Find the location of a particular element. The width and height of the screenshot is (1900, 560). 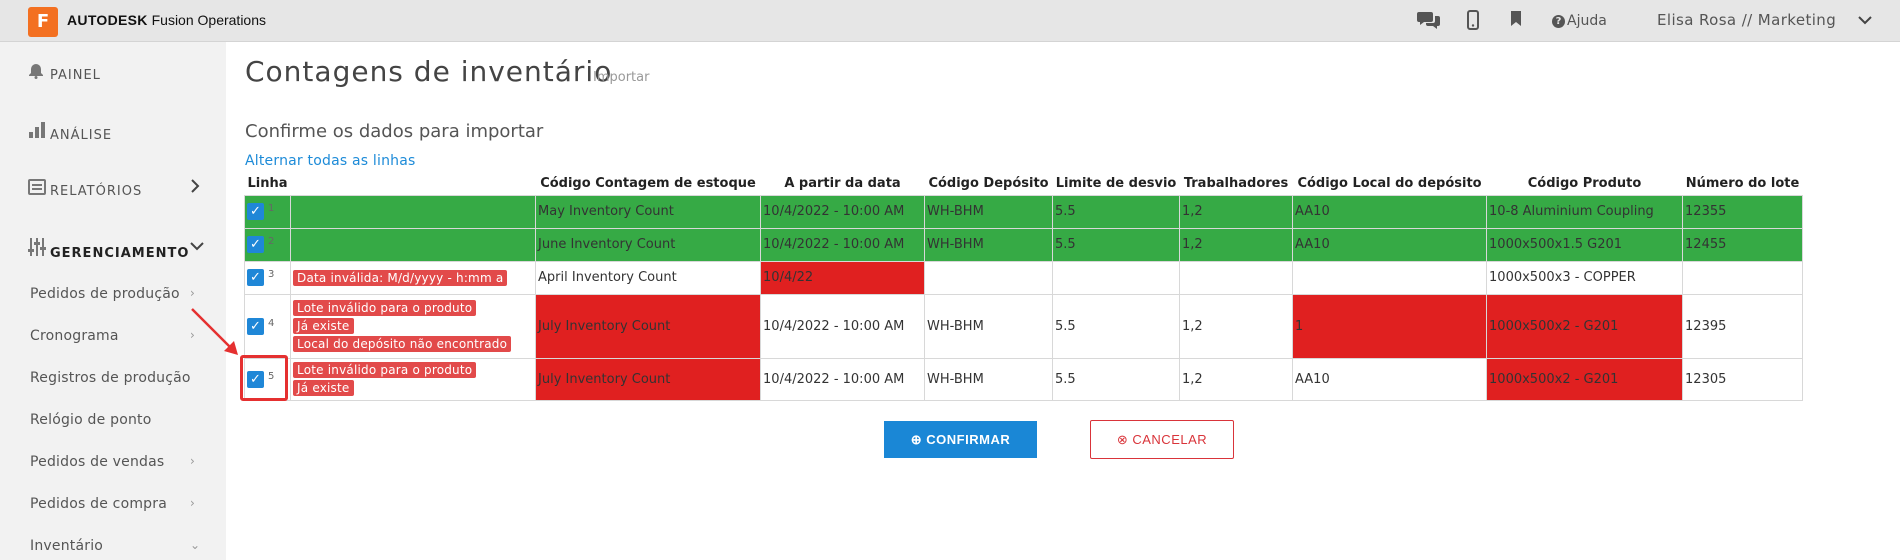

sidebar-item-analise: ANÁLISE is located at coordinates (70, 132).